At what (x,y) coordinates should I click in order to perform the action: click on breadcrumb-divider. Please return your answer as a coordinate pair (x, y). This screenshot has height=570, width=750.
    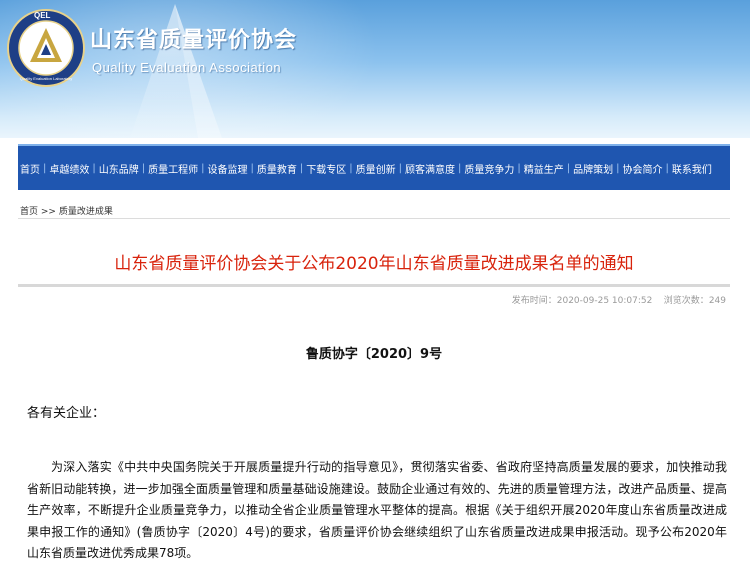
    Looking at the image, I should click on (374, 218).